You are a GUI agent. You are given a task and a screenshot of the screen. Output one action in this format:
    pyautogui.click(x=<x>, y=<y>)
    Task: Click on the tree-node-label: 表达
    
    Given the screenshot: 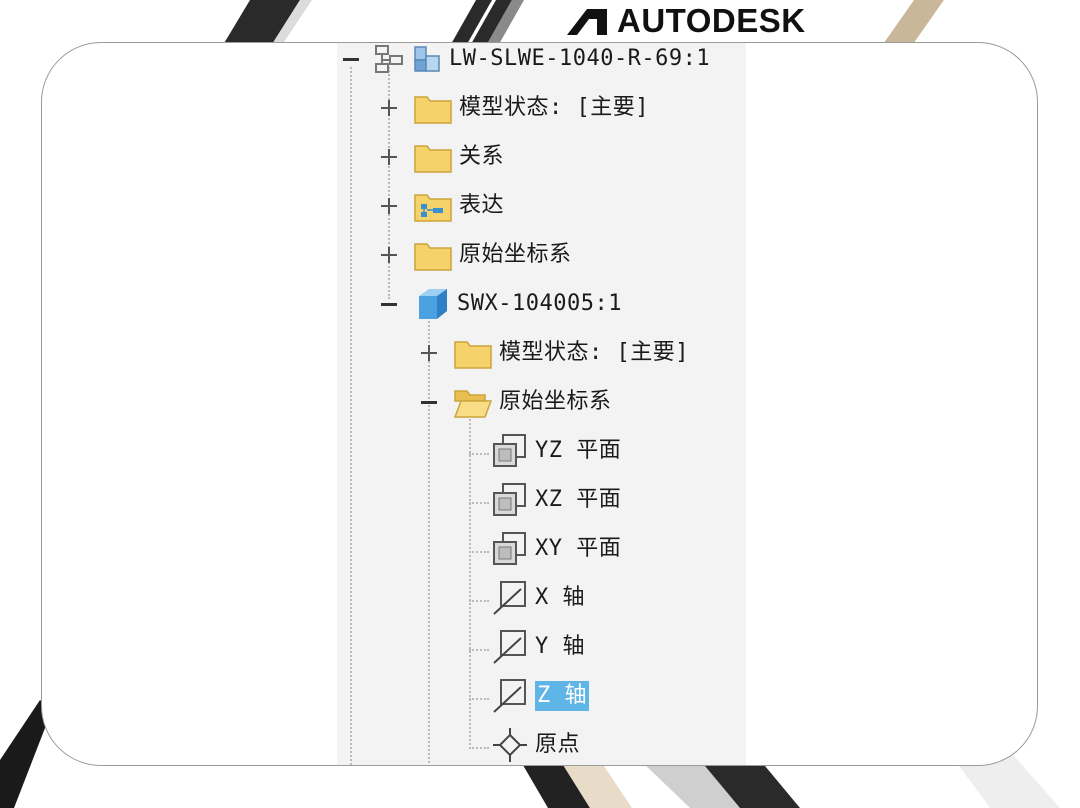 What is the action you would take?
    pyautogui.click(x=482, y=205)
    